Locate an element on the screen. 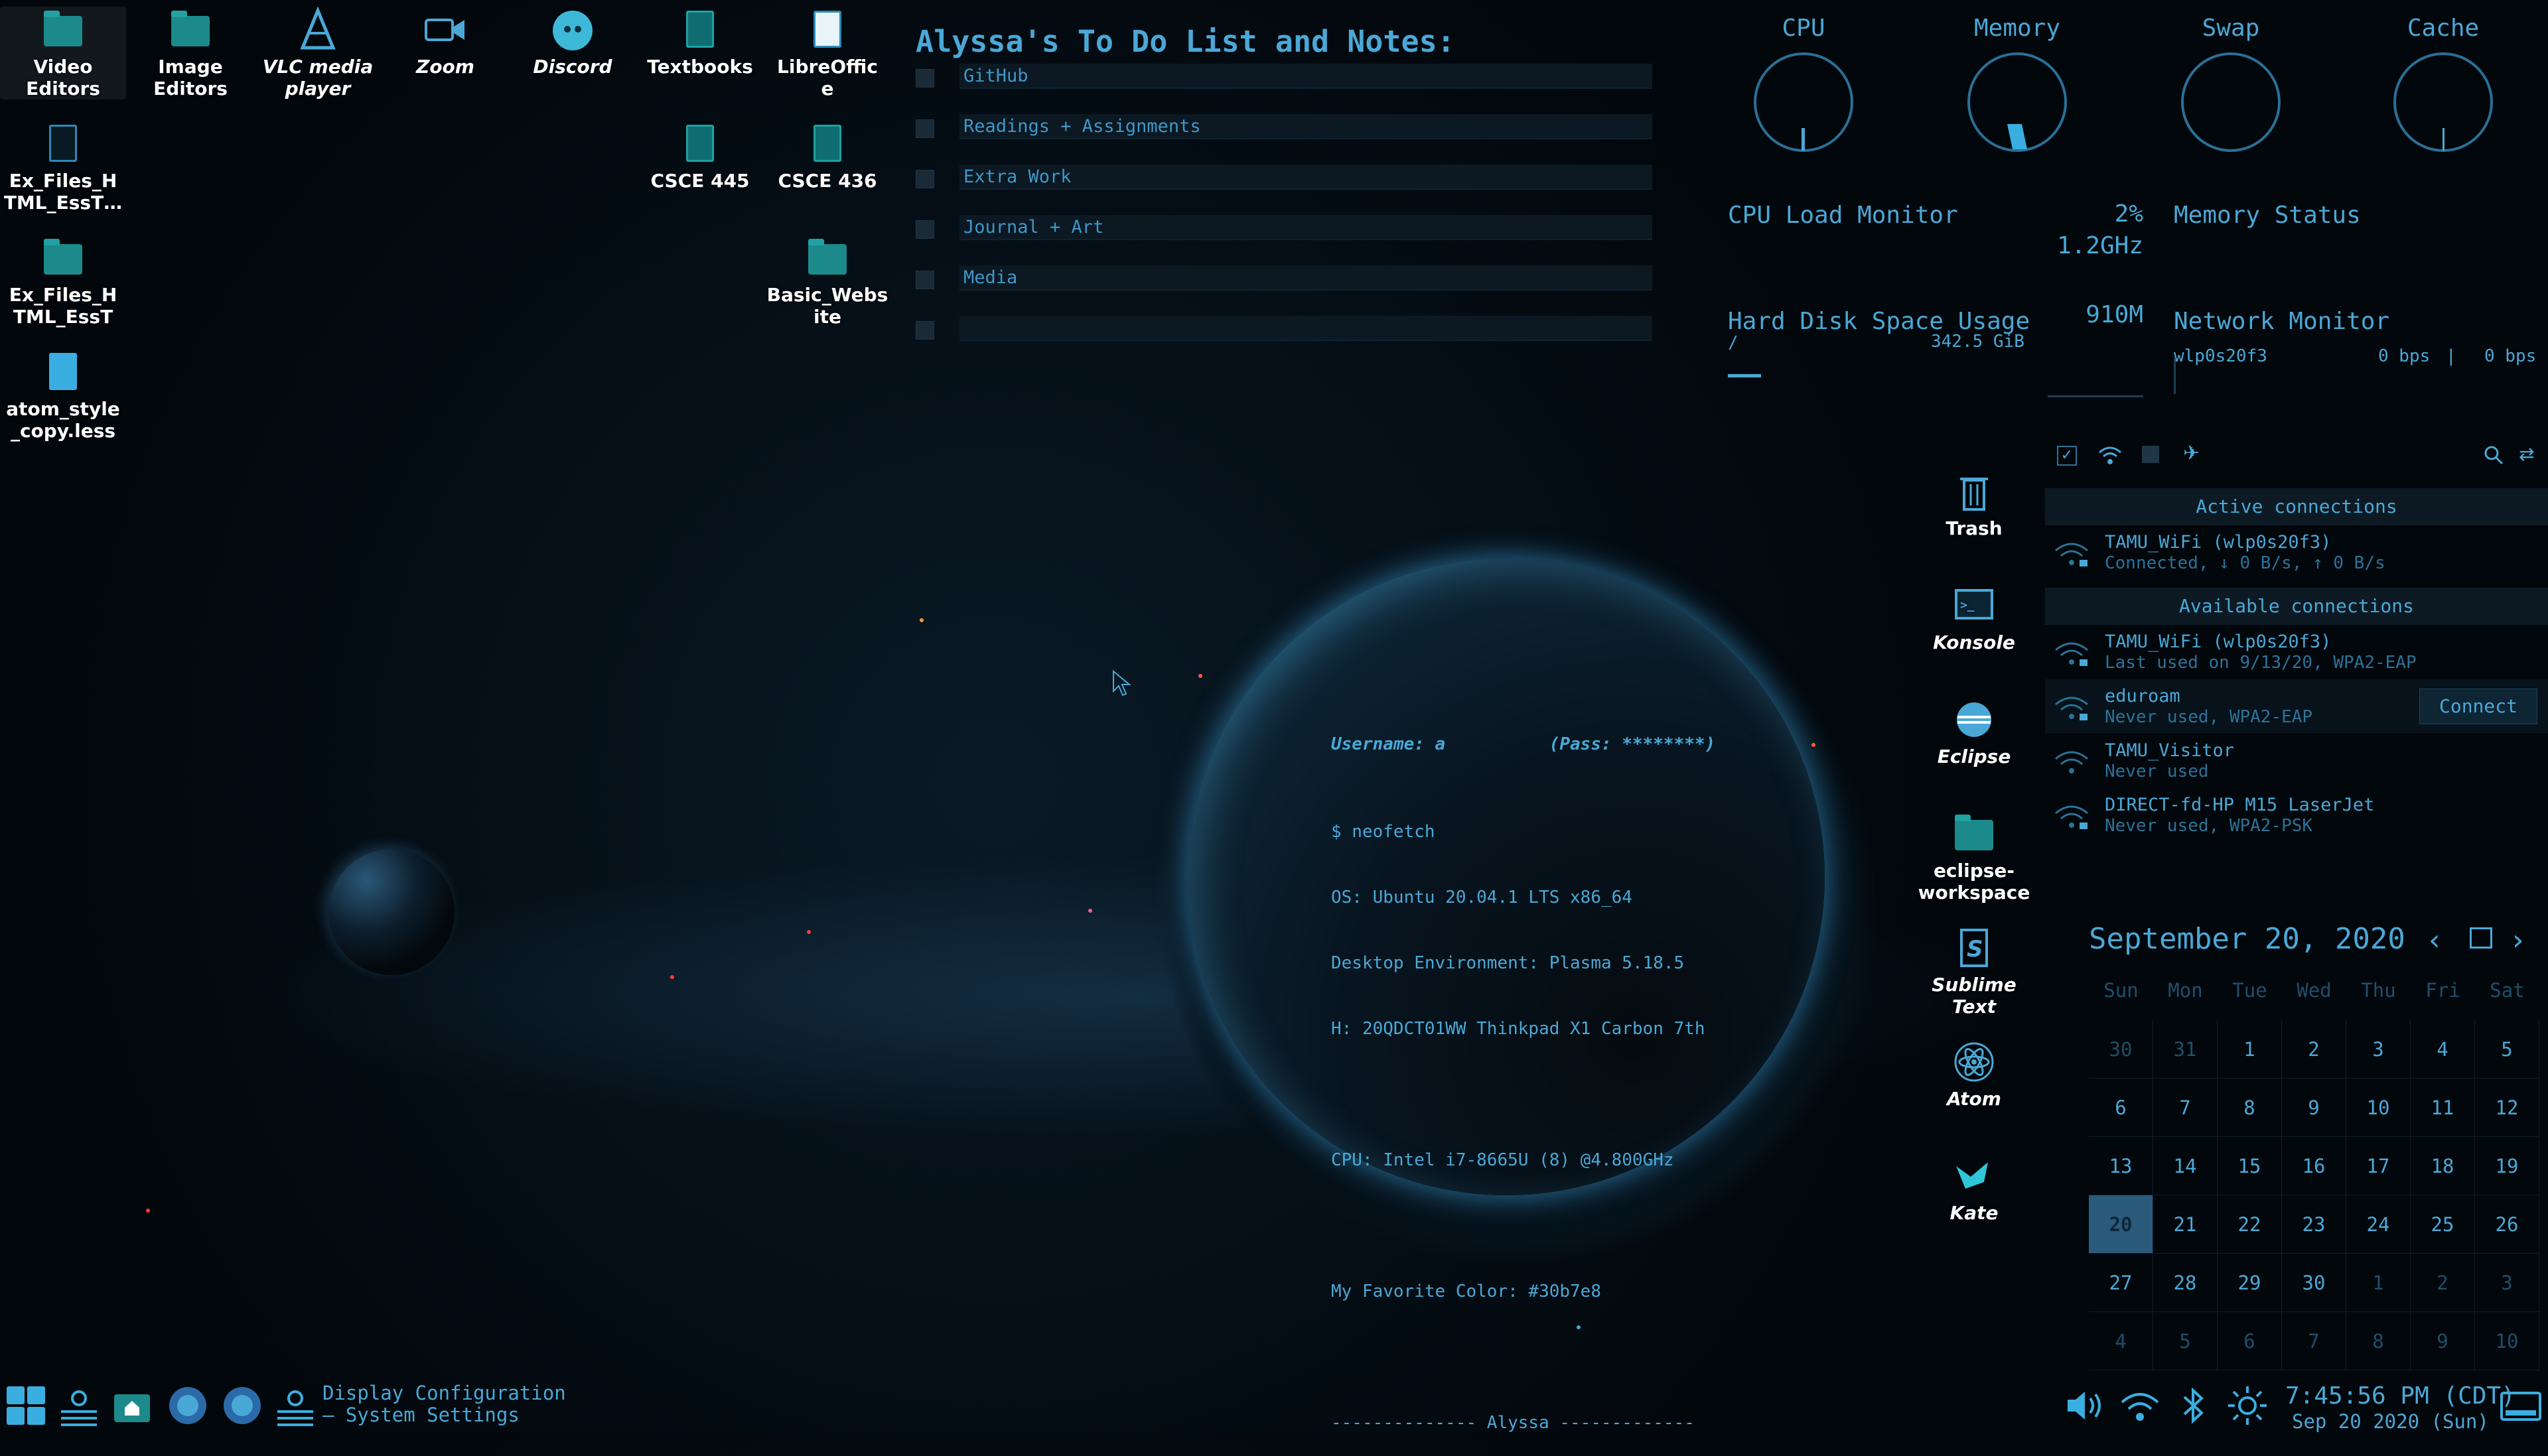  connect-button: Connect is located at coordinates (2478, 706).